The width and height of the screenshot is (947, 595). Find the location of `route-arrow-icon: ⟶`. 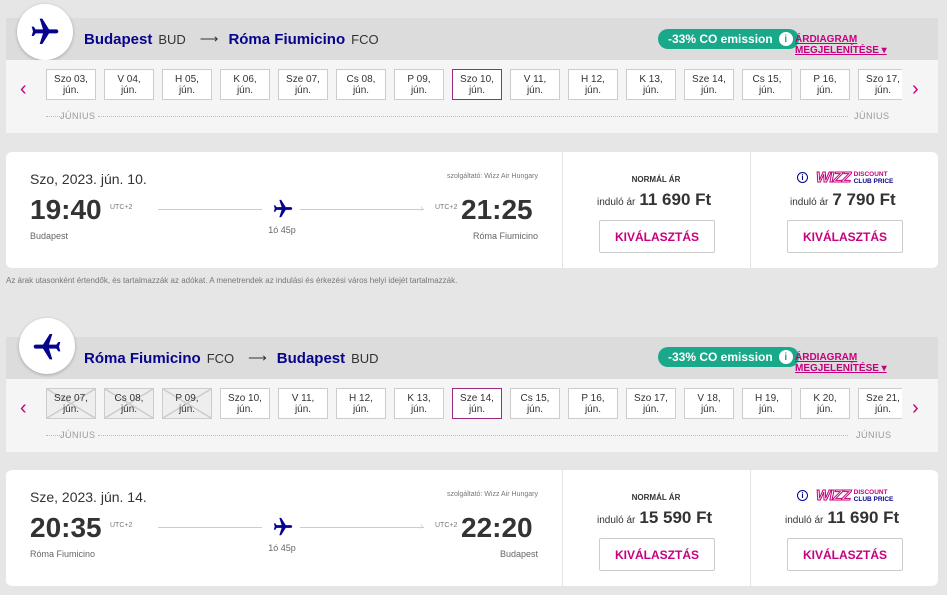

route-arrow-icon: ⟶ is located at coordinates (257, 357).